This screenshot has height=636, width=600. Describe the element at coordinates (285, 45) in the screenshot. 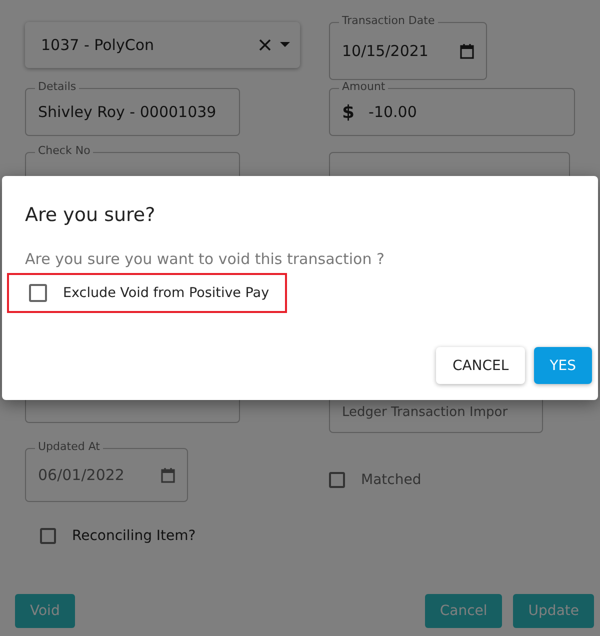

I see `caret-icon` at that location.